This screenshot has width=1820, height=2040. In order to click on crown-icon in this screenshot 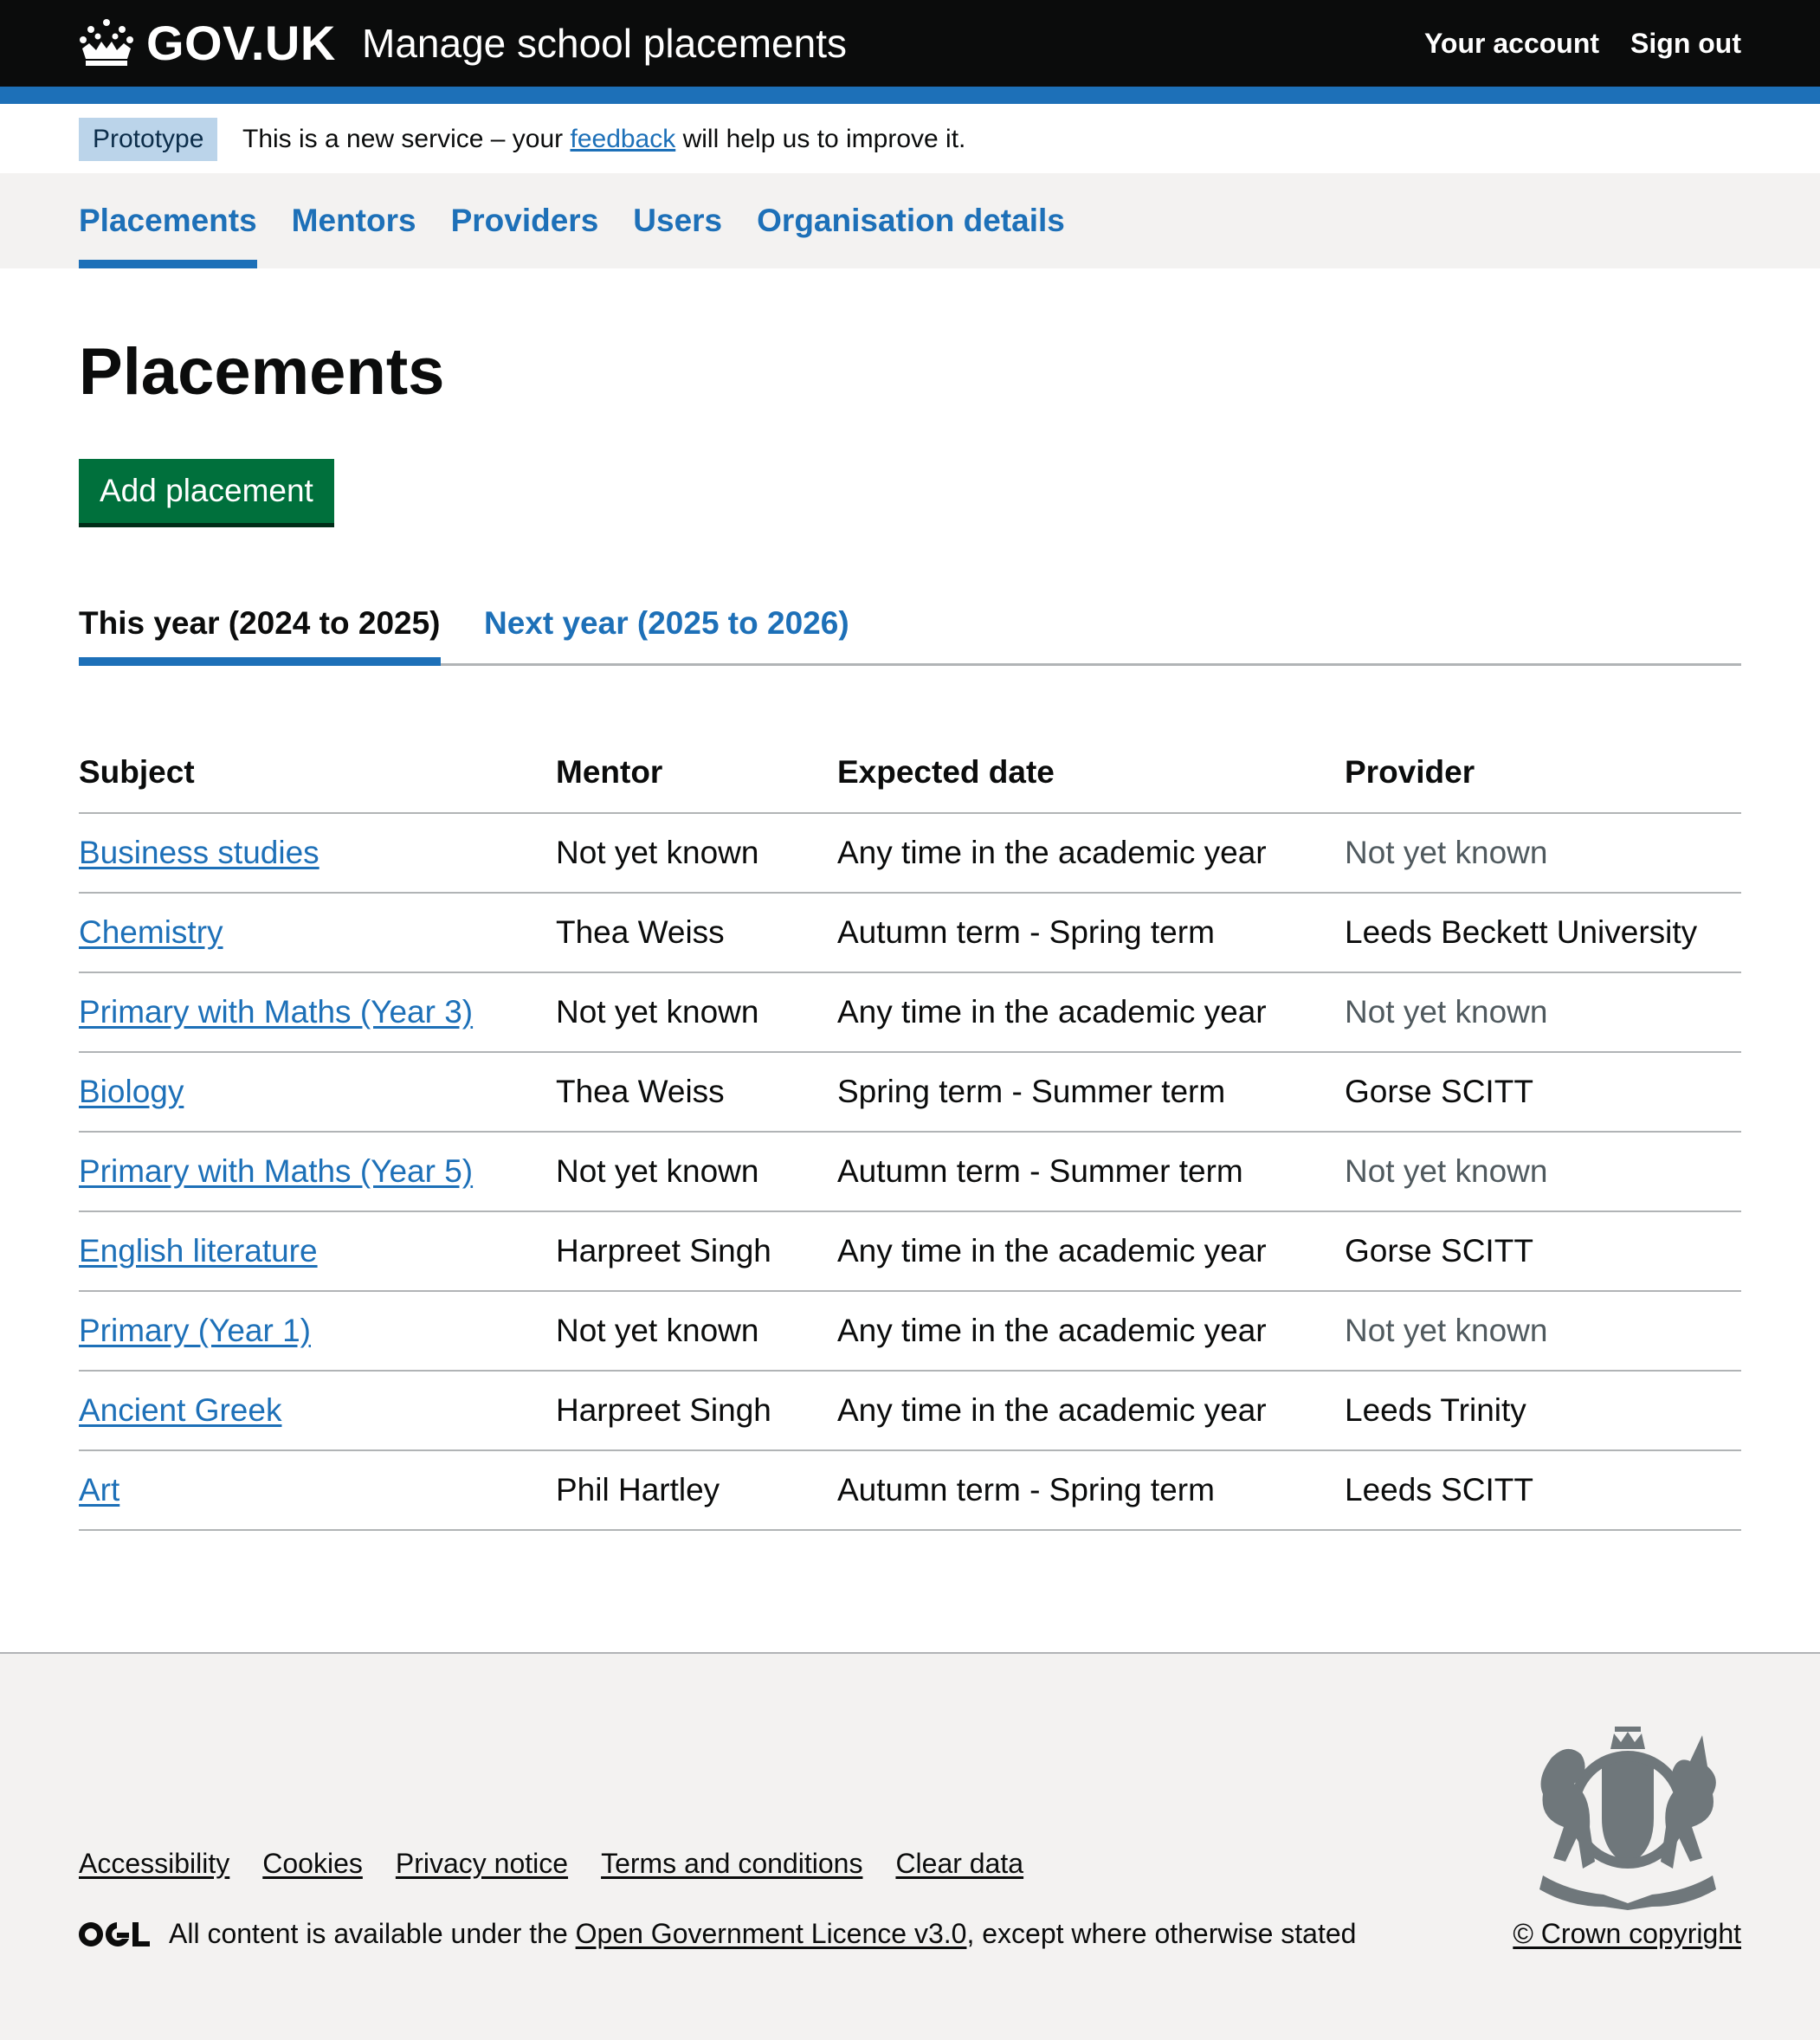, I will do `click(106, 42)`.